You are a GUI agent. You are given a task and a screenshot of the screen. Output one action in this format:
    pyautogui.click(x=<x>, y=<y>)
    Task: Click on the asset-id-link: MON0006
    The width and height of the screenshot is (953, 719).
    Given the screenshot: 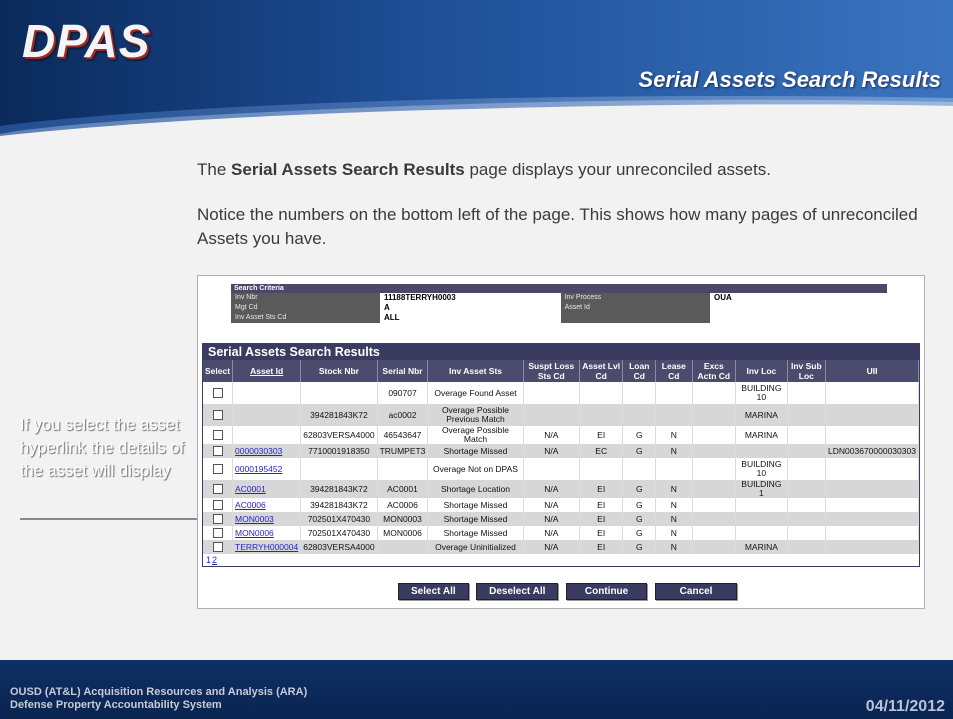 What is the action you would take?
    pyautogui.click(x=254, y=533)
    